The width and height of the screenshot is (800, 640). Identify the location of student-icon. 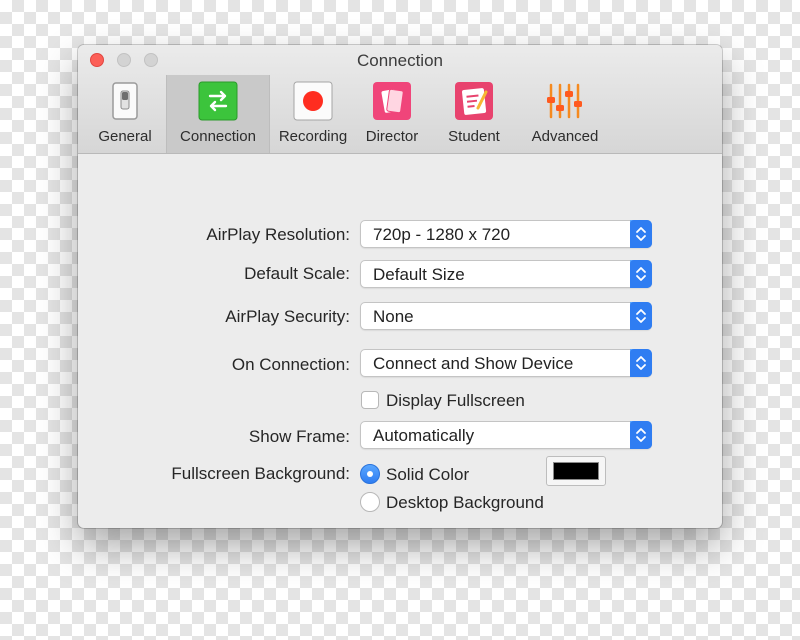
(474, 101).